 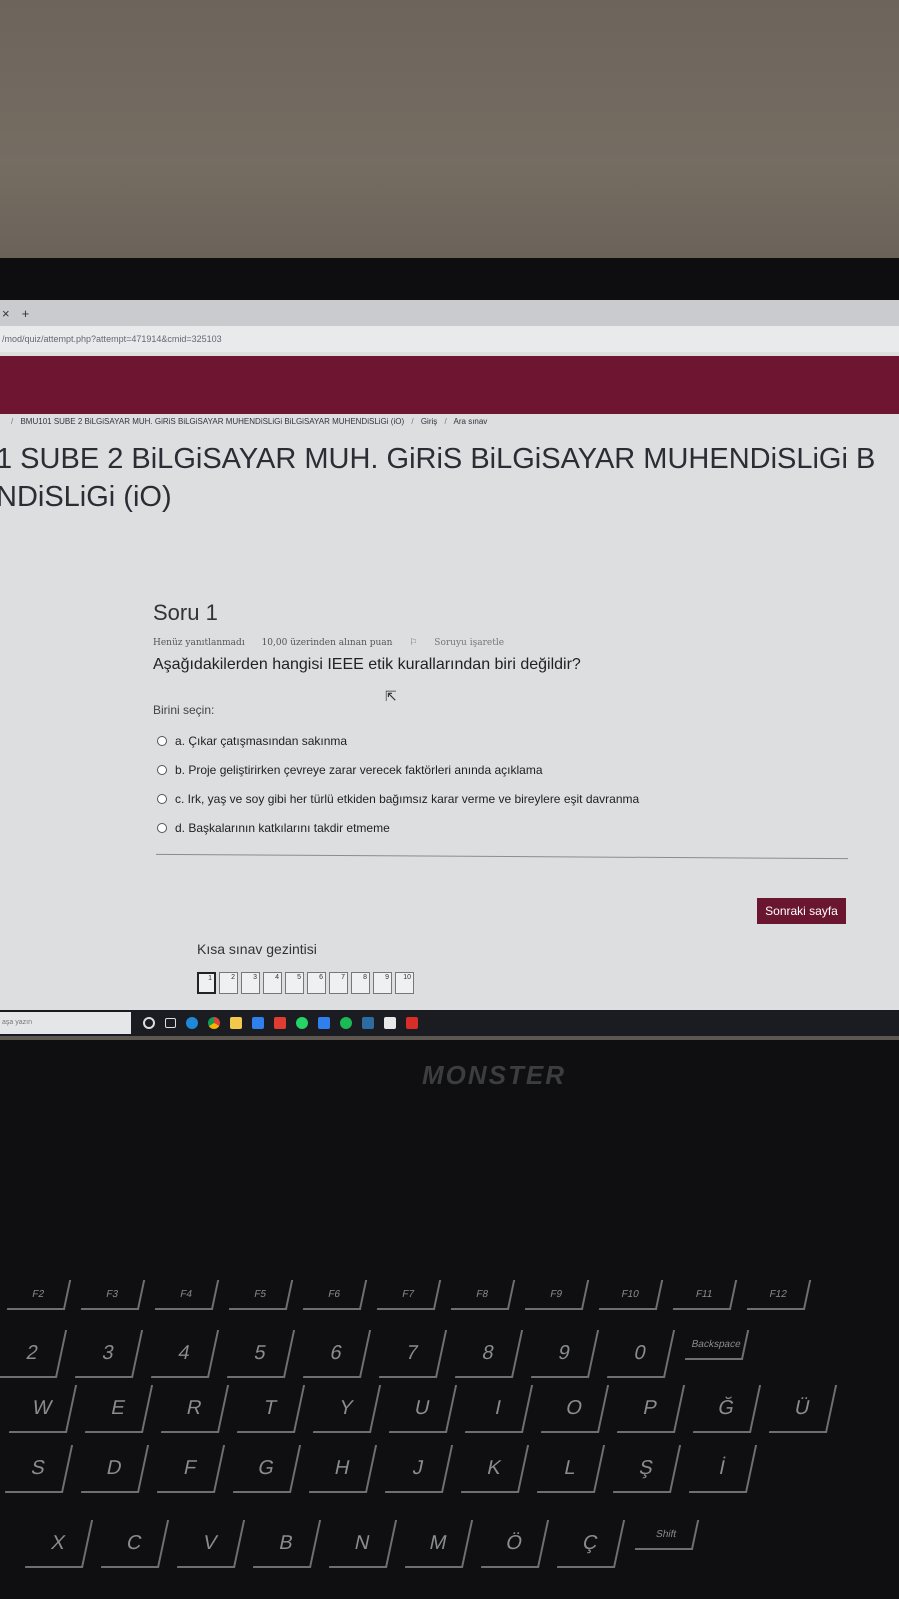 What do you see at coordinates (115, 1469) in the screenshot?
I see `key: D` at bounding box center [115, 1469].